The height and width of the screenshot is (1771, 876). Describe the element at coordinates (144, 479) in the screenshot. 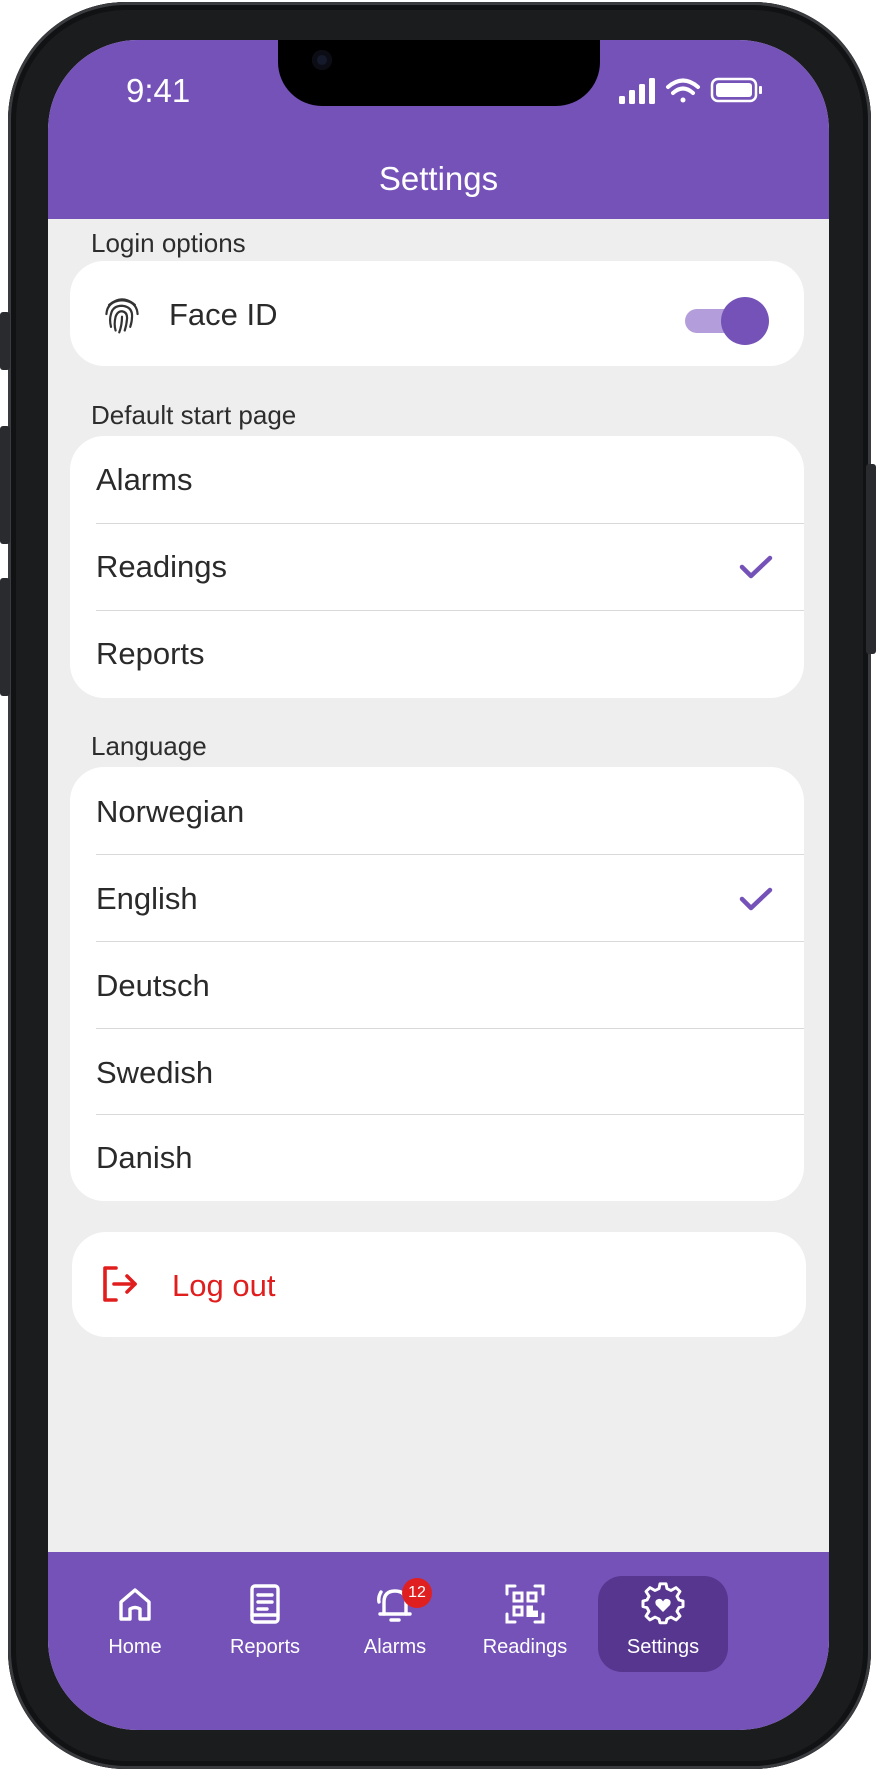

I see `option-label: Alarms` at that location.